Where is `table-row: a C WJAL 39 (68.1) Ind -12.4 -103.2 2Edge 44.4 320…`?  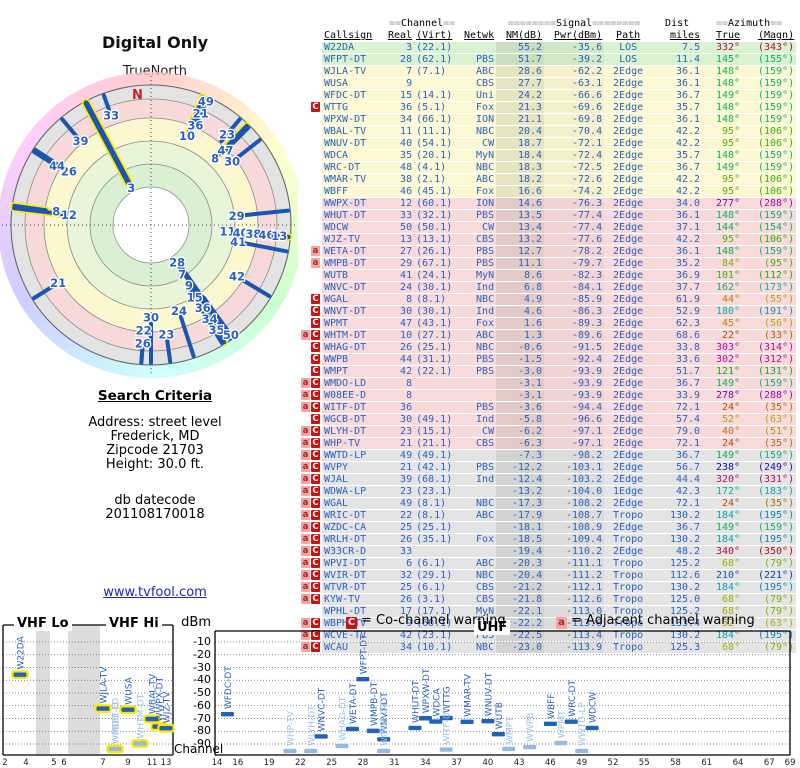
table-row: a C WJAL 39 (68.1) Ind -12.4 -103.2 2Edge 44.4 320… is located at coordinates (547, 479).